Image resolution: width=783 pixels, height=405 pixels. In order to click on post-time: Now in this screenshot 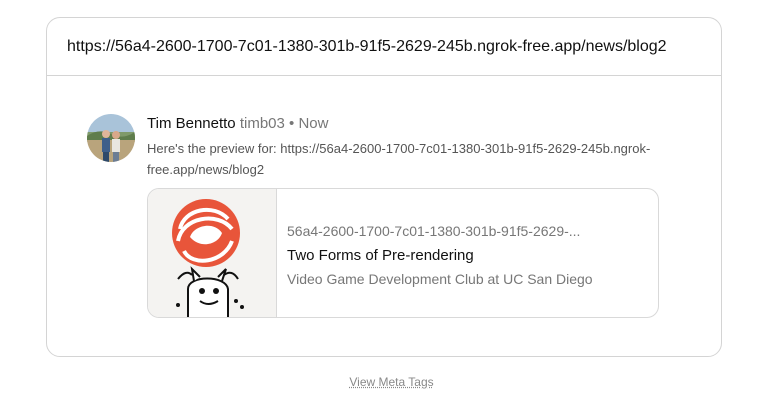, I will do `click(313, 123)`.